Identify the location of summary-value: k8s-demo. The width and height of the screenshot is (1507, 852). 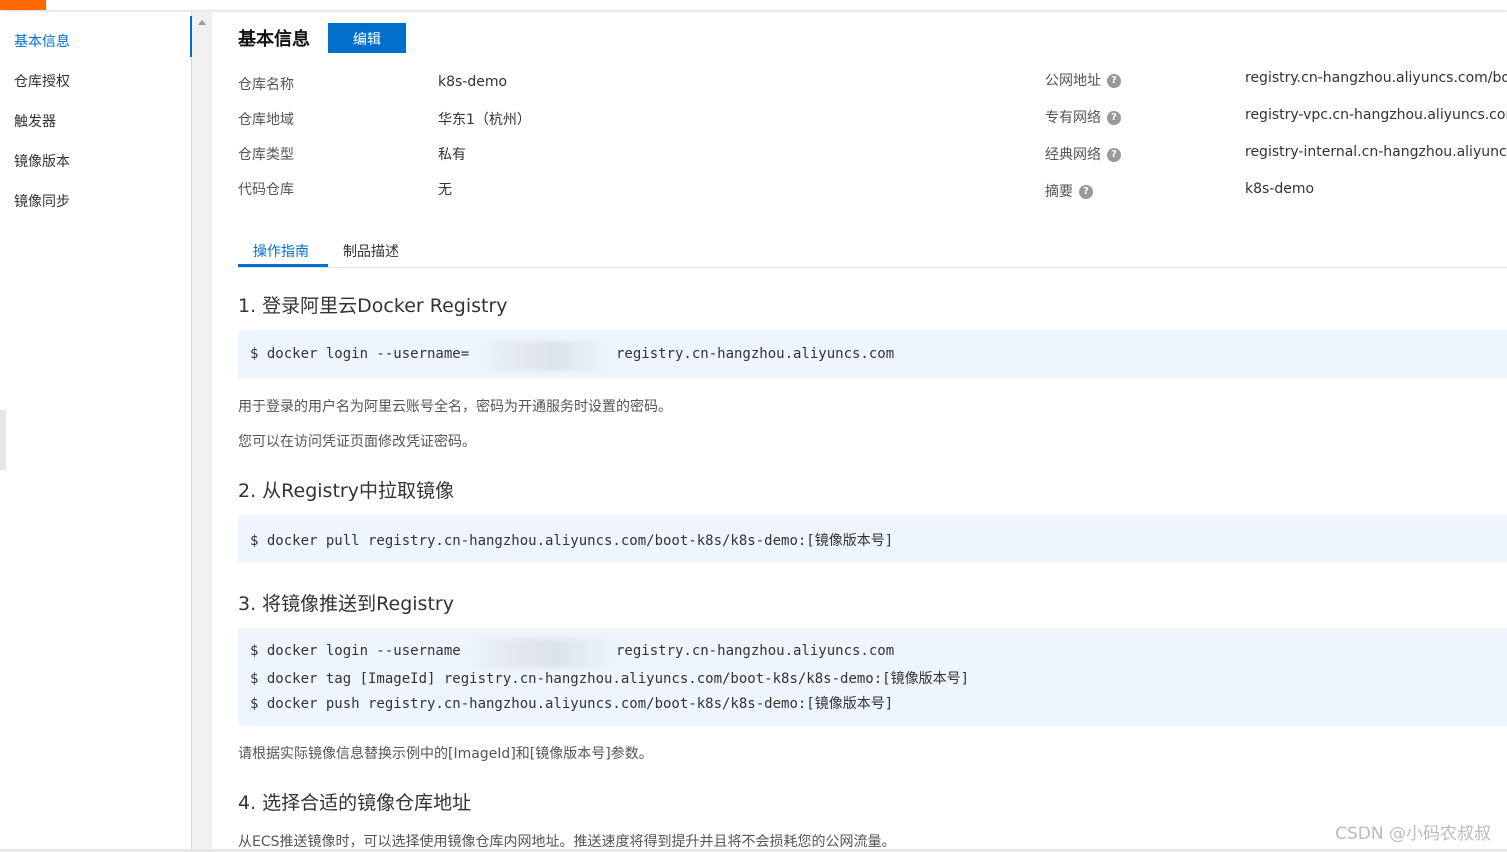
(1280, 189).